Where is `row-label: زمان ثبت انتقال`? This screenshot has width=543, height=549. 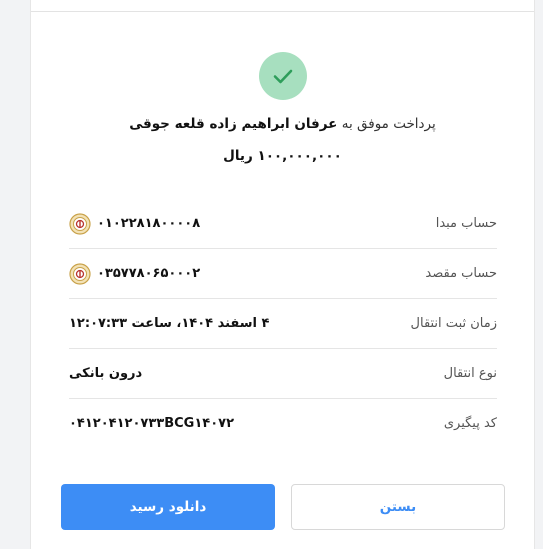
row-label: زمان ثبت انتقال is located at coordinates (453, 323).